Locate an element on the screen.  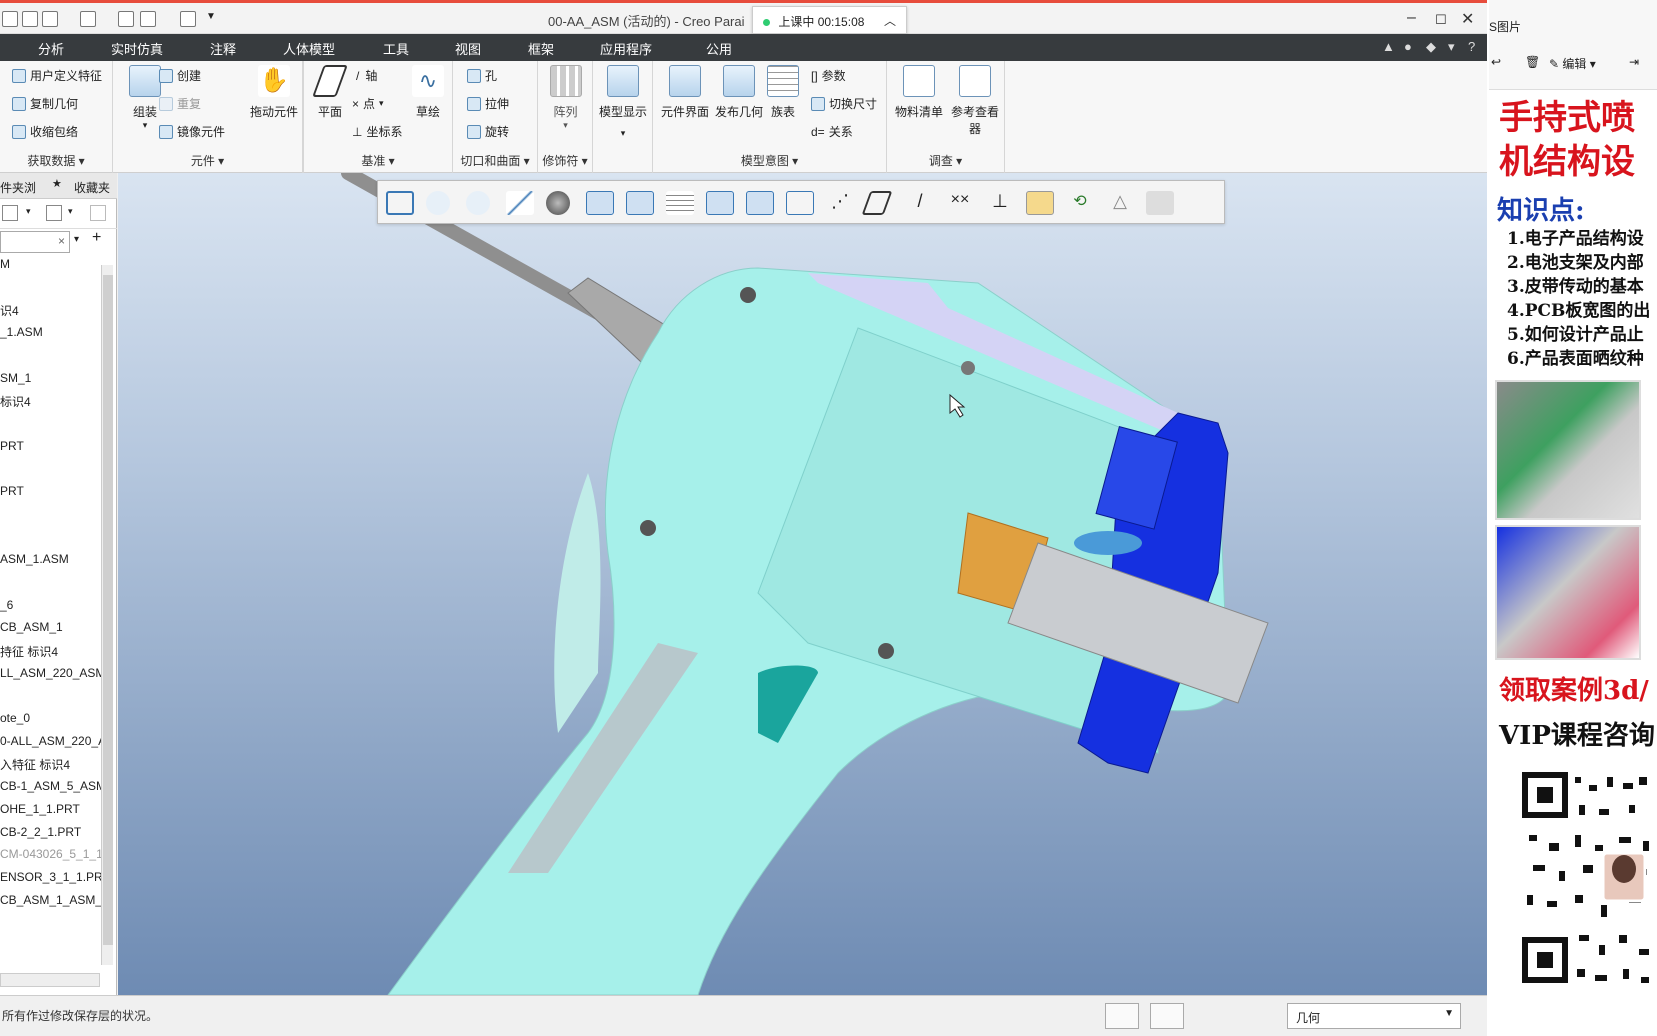
group-label-cut-surface: 切口和曲面 ▾ is located at coordinates (495, 160).